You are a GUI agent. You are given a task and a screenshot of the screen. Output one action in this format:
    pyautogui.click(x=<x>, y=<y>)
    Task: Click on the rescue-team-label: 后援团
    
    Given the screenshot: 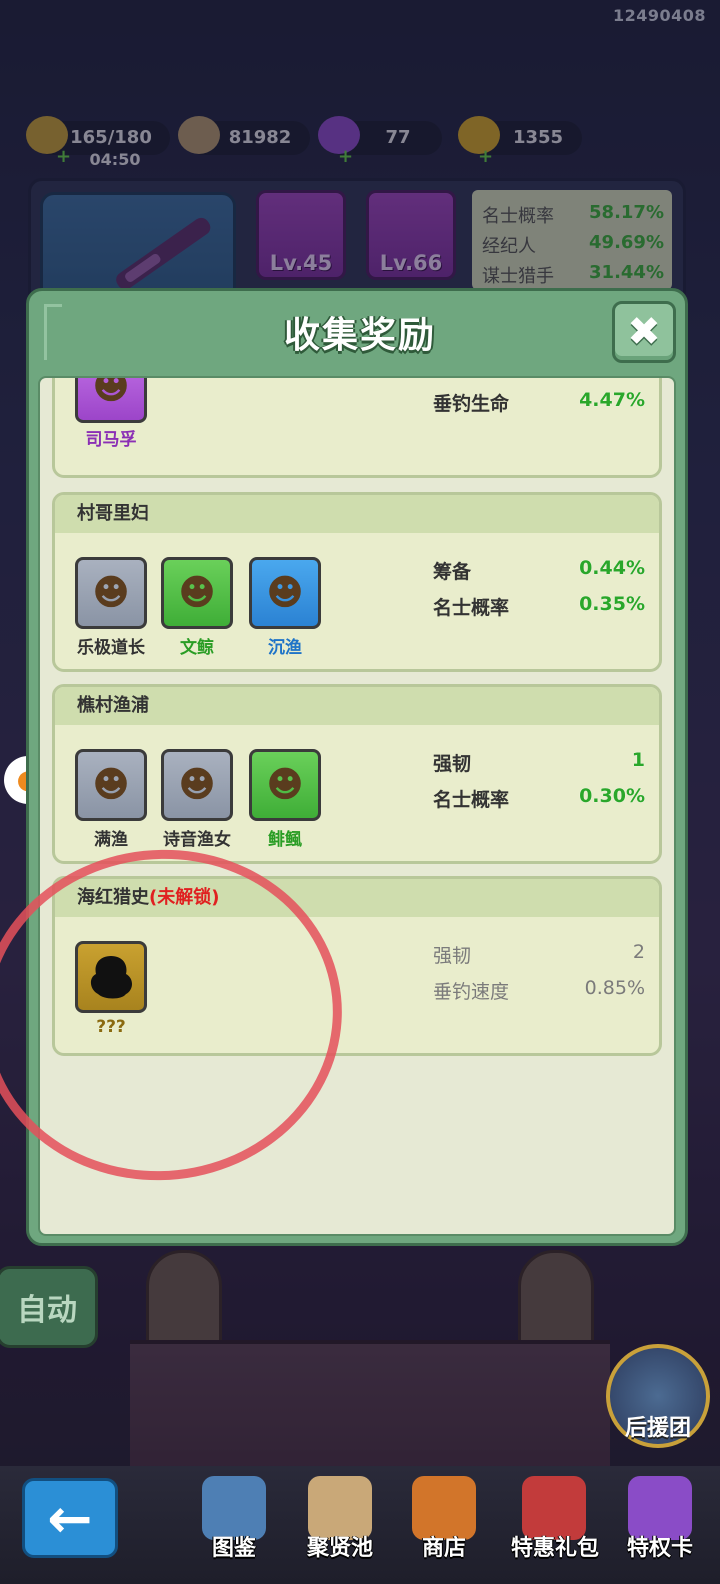 What is the action you would take?
    pyautogui.click(x=657, y=1428)
    